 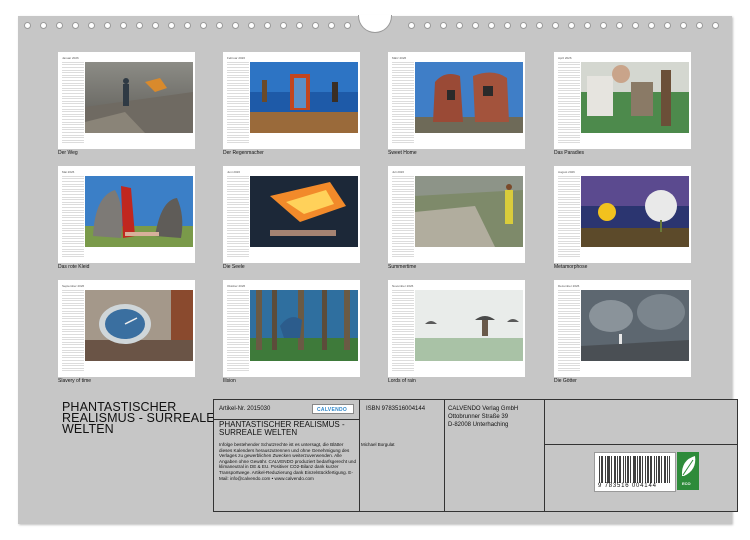 I want to click on photo-die-seele, so click(x=304, y=211).